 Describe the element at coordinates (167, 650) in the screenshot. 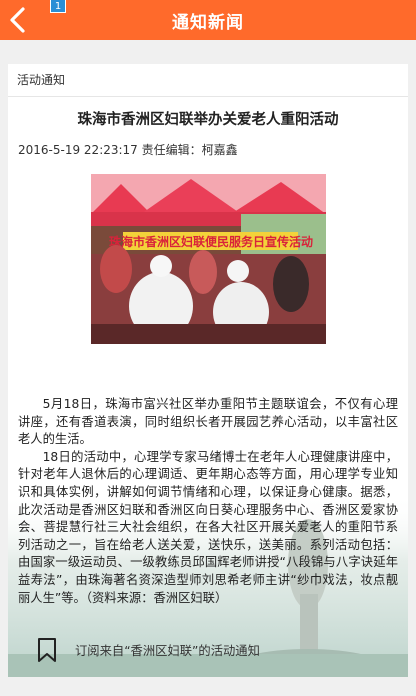

I see `subscribe-text: 订阅来自“香洲区妇联”的活动通知` at that location.